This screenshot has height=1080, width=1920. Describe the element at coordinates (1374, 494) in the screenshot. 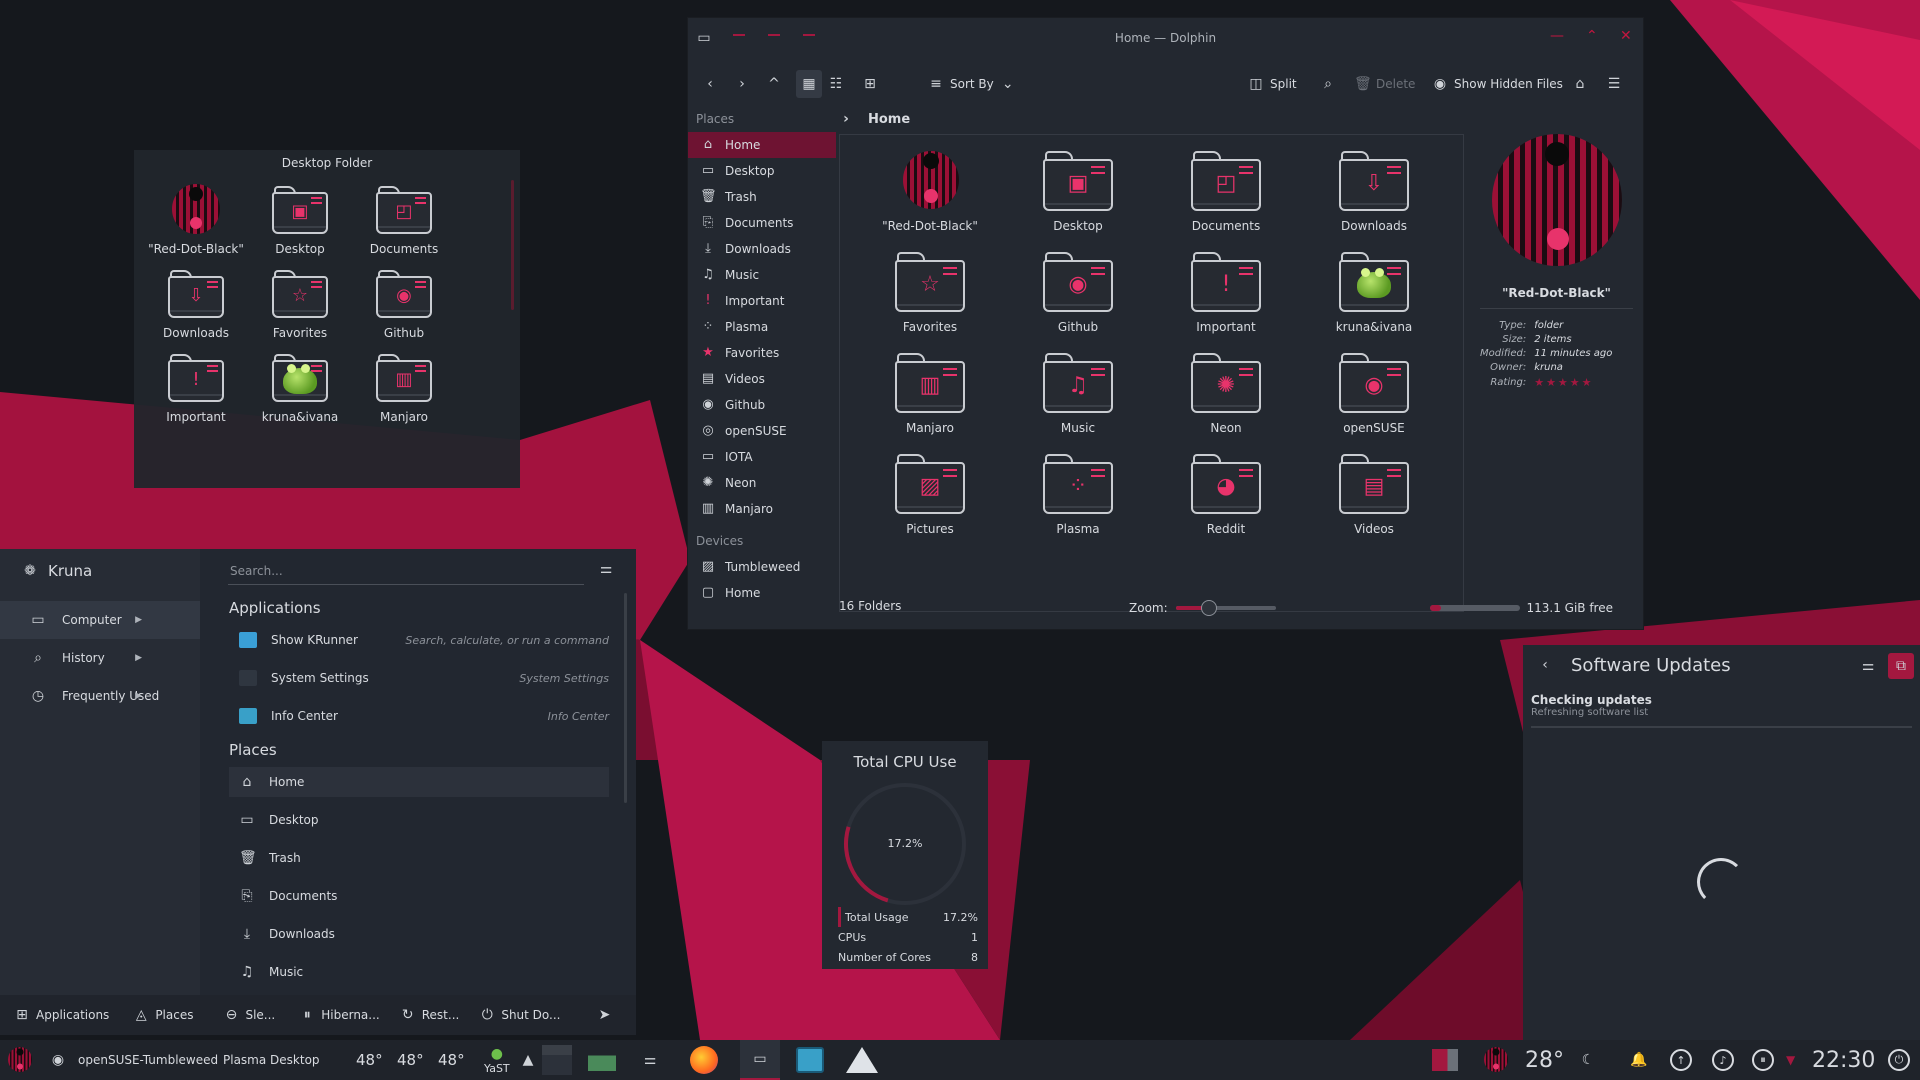

I see `folder-item: ▤ Videos` at that location.